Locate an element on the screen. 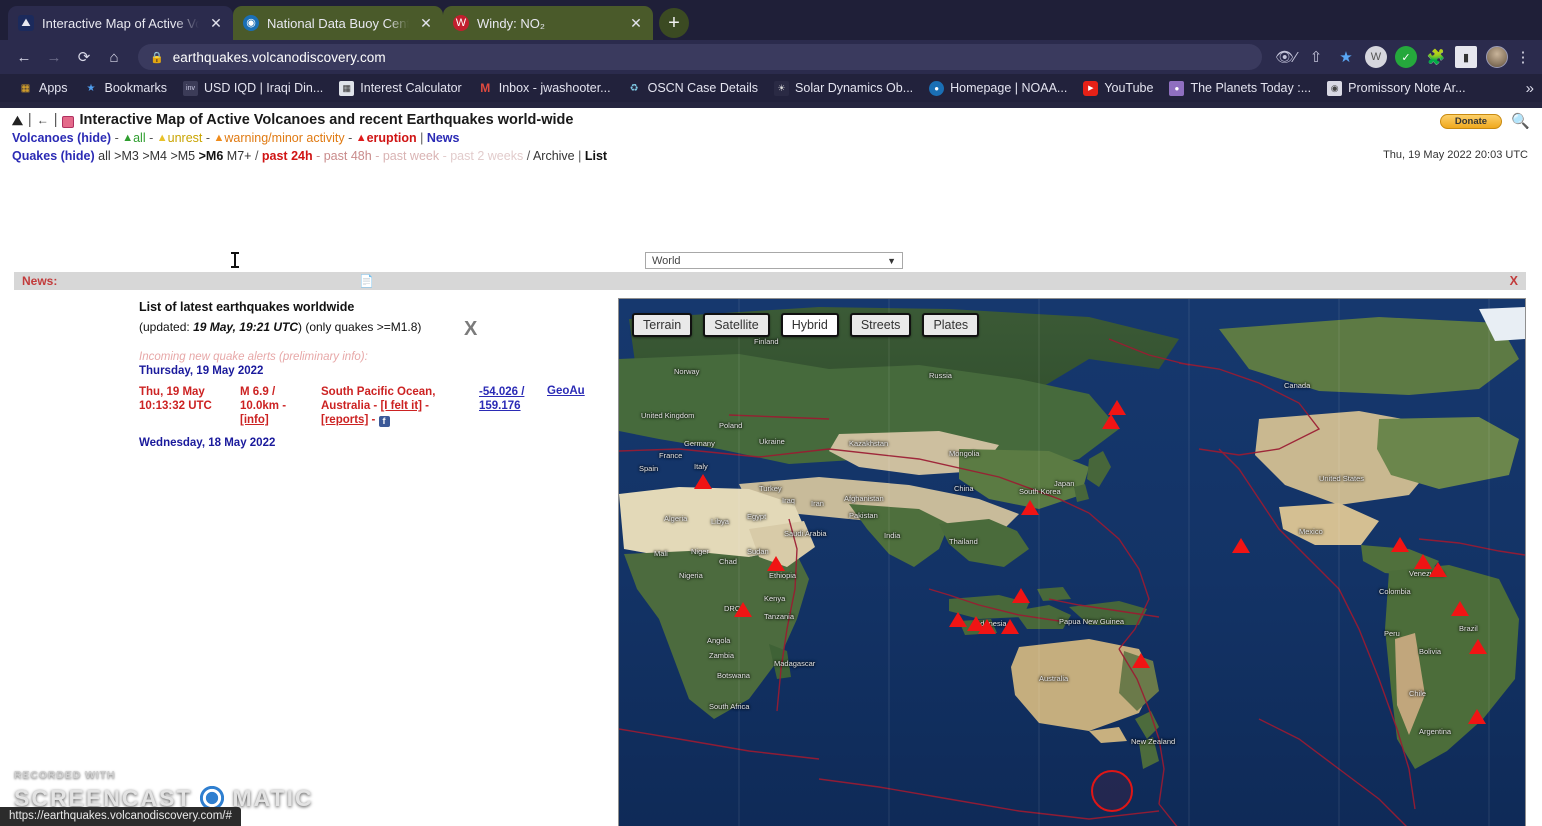 The image size is (1542, 826). map-layer-plates: Plates is located at coordinates (951, 325).